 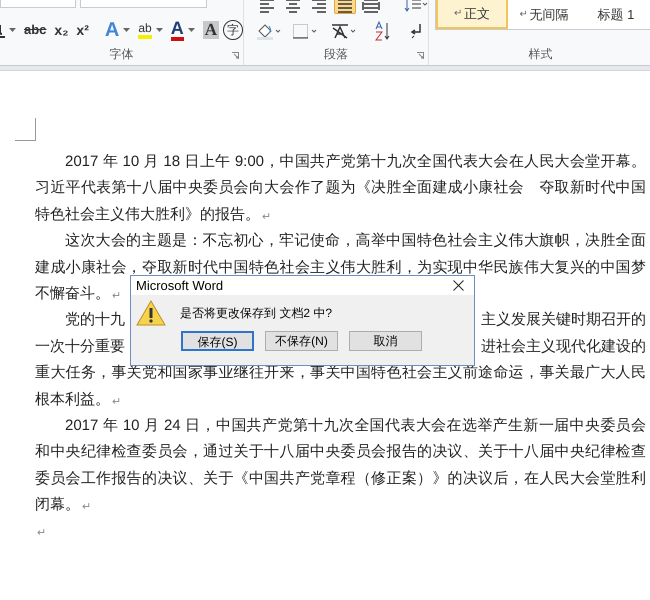 I want to click on document-line: 闭幕。, so click(x=57, y=505).